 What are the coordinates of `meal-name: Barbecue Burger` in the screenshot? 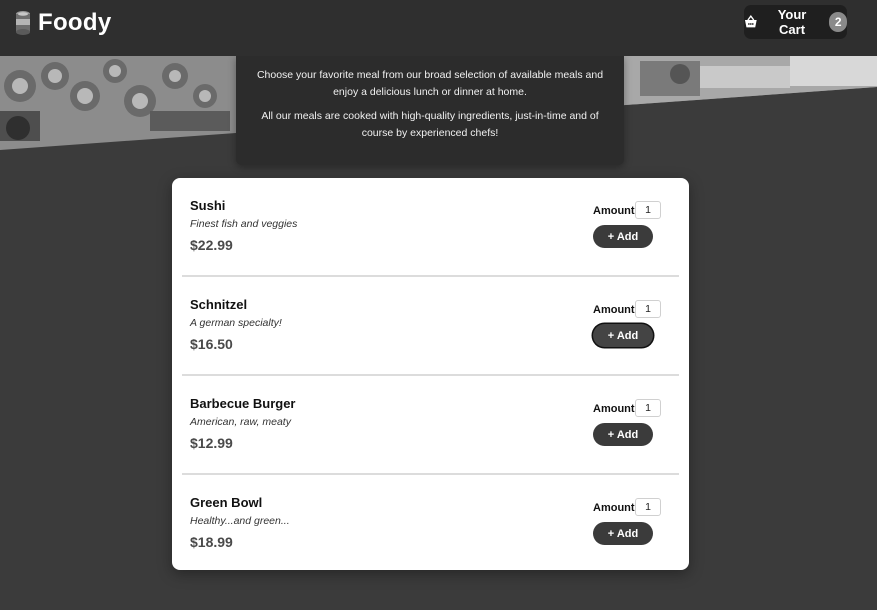 It's located at (243, 403).